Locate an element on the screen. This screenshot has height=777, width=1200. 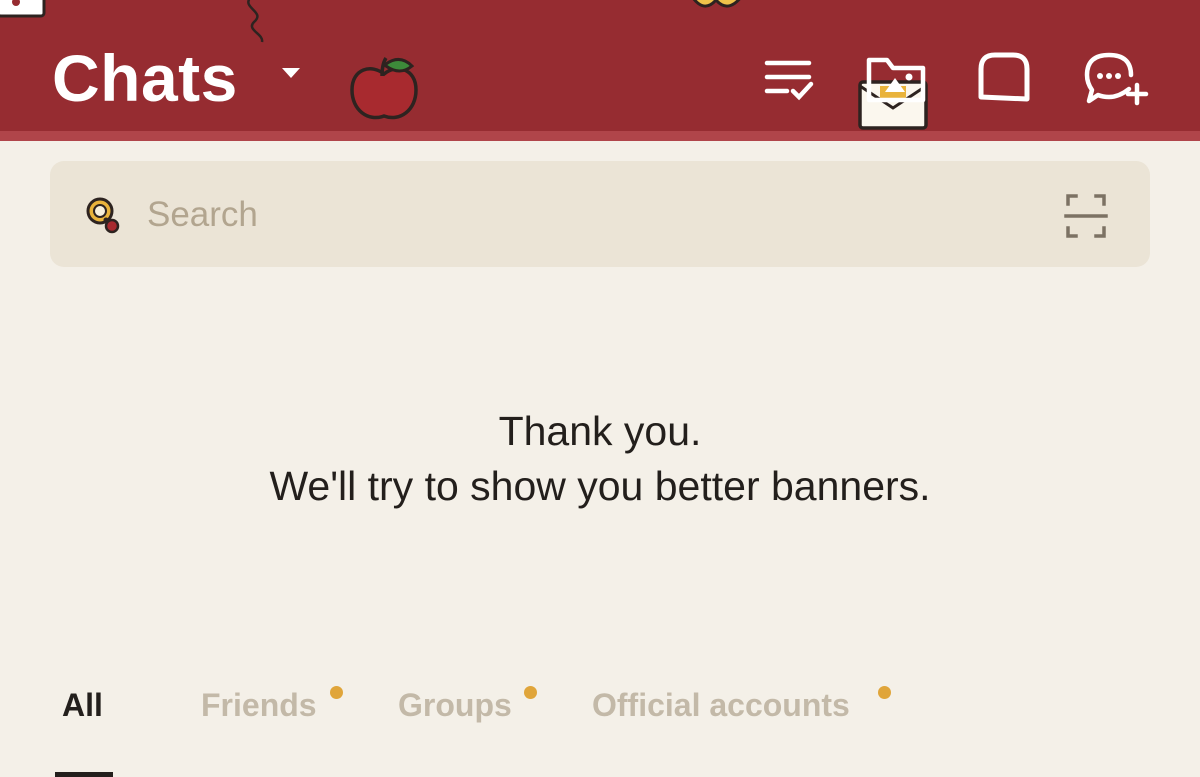
search-magnifier-icon is located at coordinates (103, 215).